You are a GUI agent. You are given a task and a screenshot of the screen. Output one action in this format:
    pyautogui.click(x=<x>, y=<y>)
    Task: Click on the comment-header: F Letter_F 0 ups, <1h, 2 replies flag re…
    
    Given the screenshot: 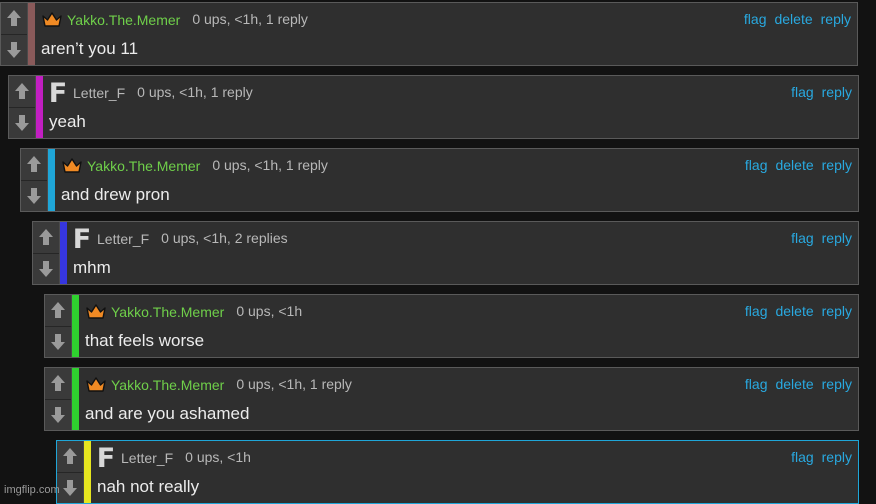 What is the action you would take?
    pyautogui.click(x=462, y=239)
    